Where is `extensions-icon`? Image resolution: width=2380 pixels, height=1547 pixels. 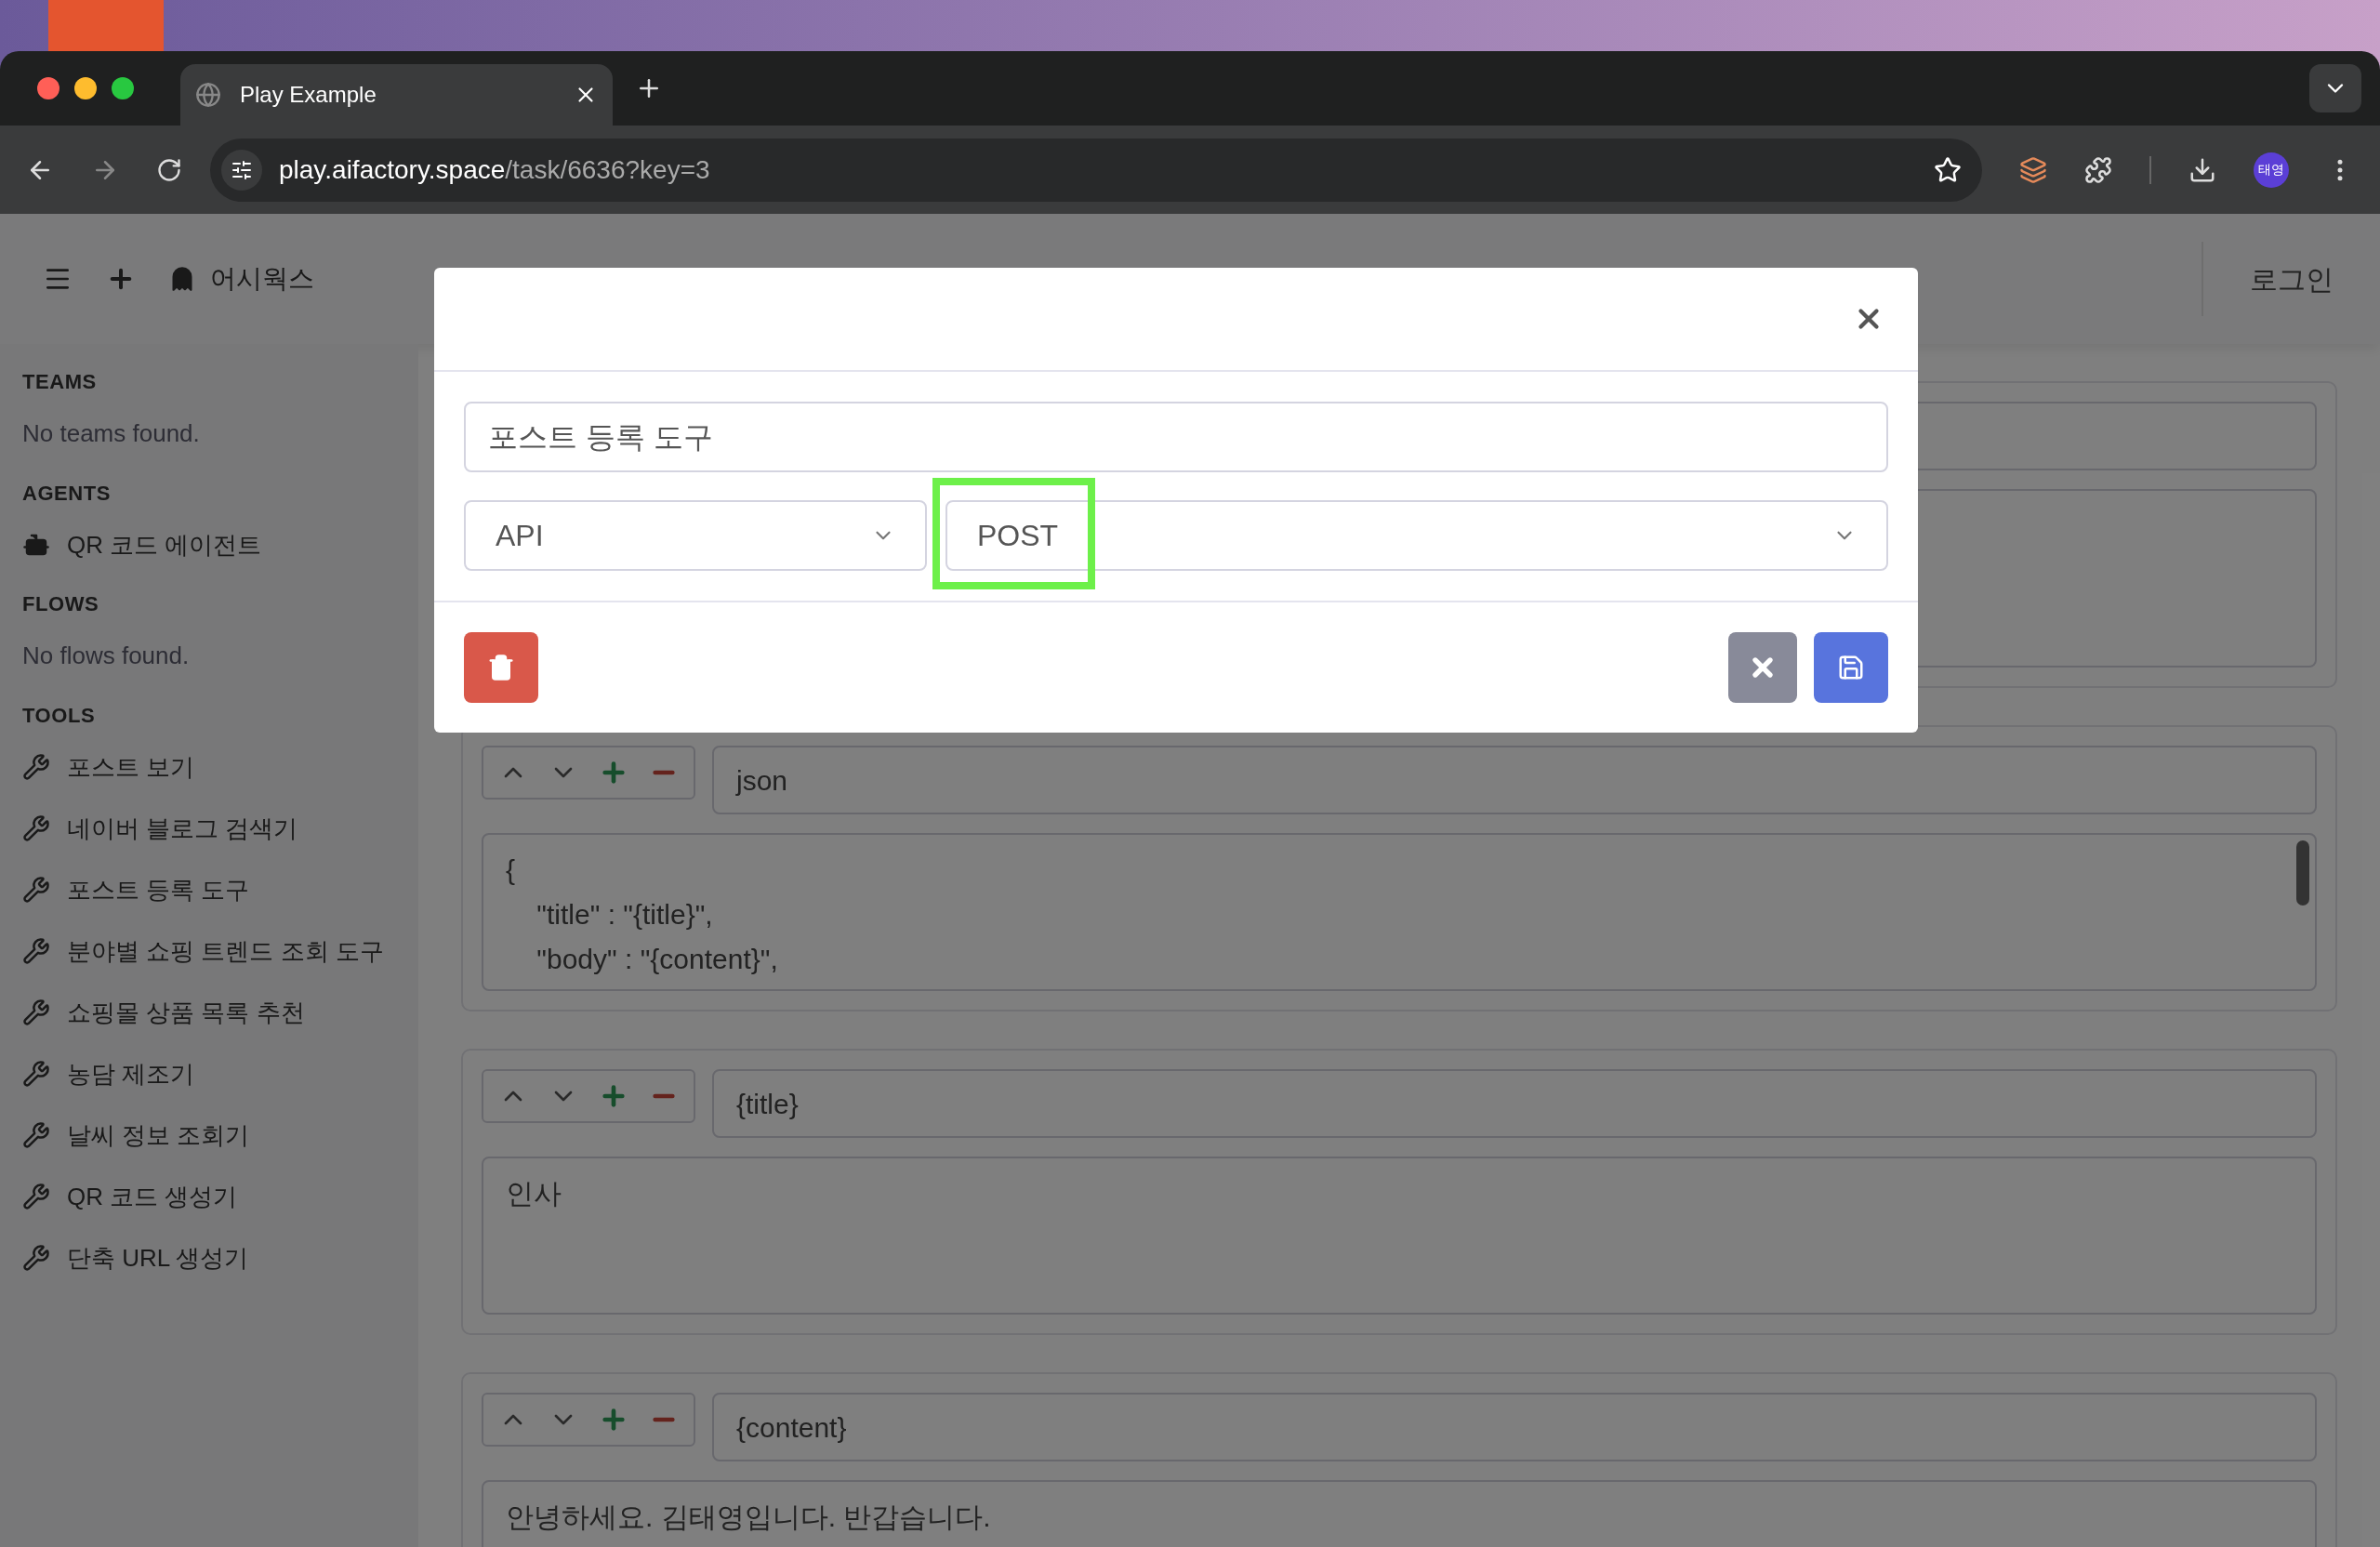 extensions-icon is located at coordinates (2098, 169).